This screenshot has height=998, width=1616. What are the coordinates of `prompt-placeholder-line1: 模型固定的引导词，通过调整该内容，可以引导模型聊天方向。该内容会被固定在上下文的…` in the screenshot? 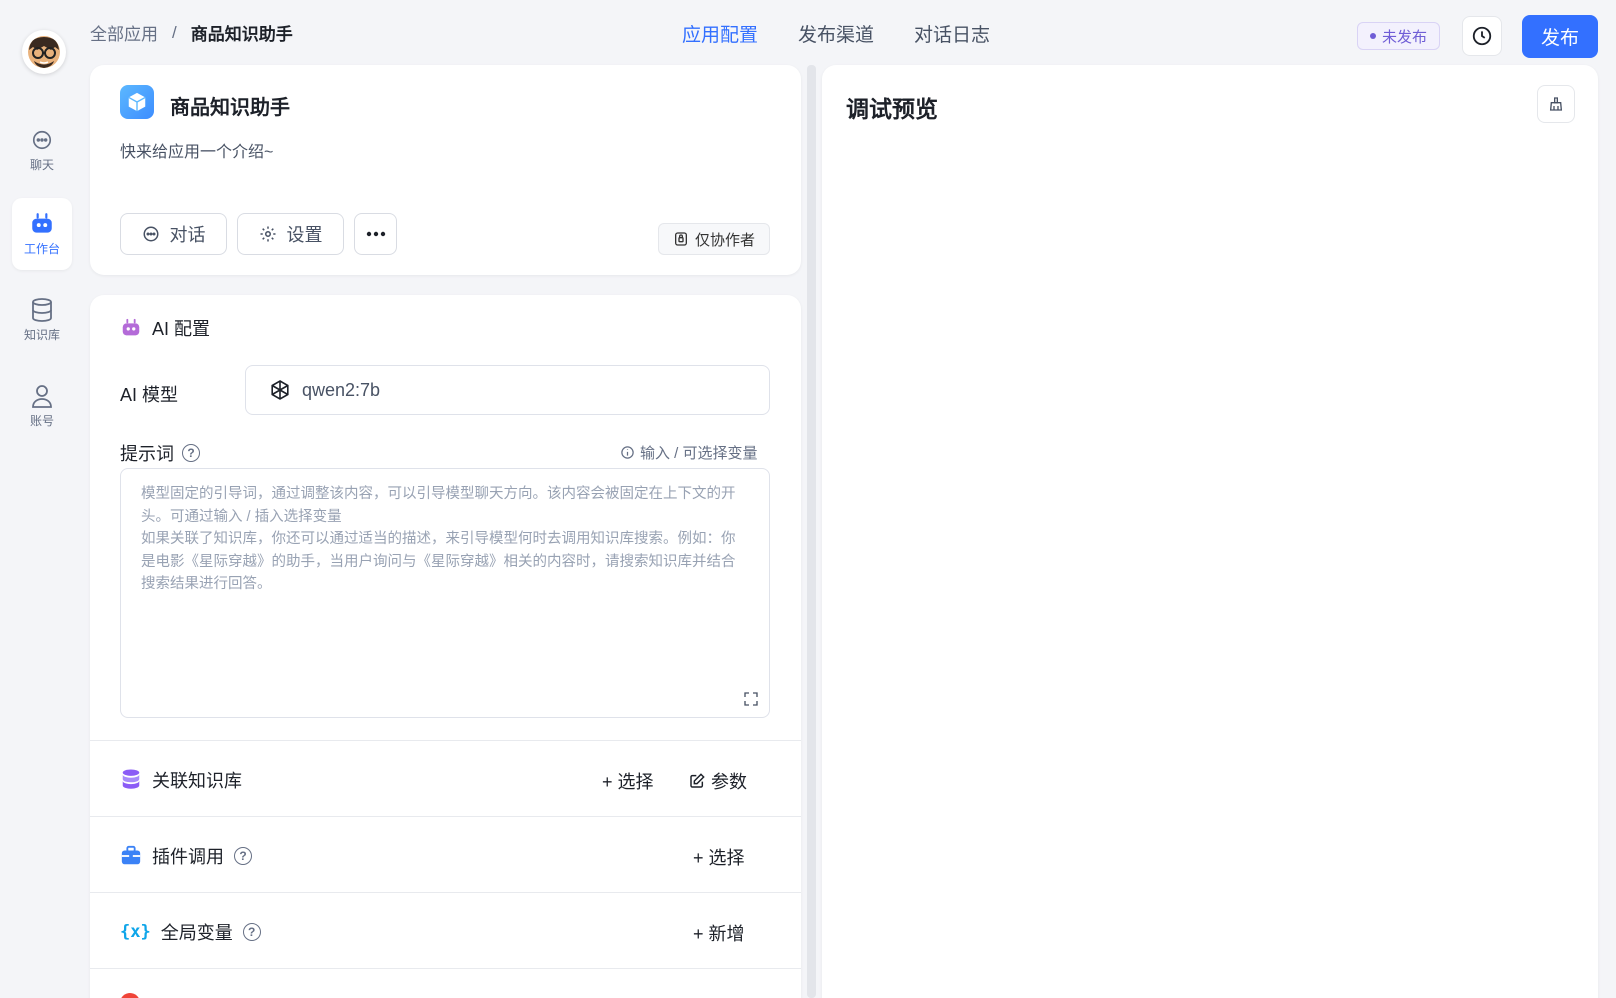 It's located at (438, 505).